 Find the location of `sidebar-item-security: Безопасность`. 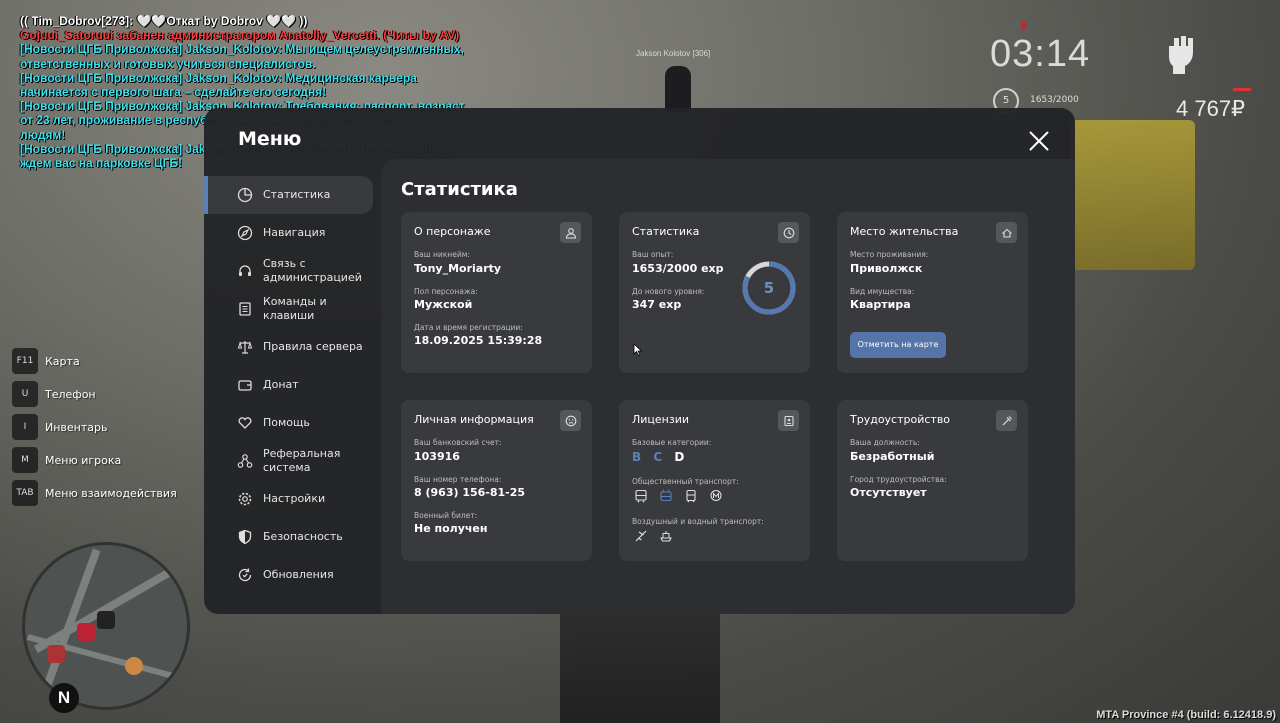

sidebar-item-security: Безопасность is located at coordinates (292, 537).